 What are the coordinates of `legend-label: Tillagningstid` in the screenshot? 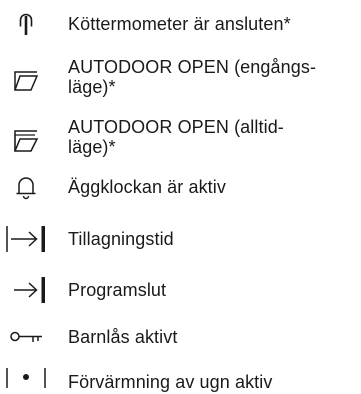 It's located at (121, 239).